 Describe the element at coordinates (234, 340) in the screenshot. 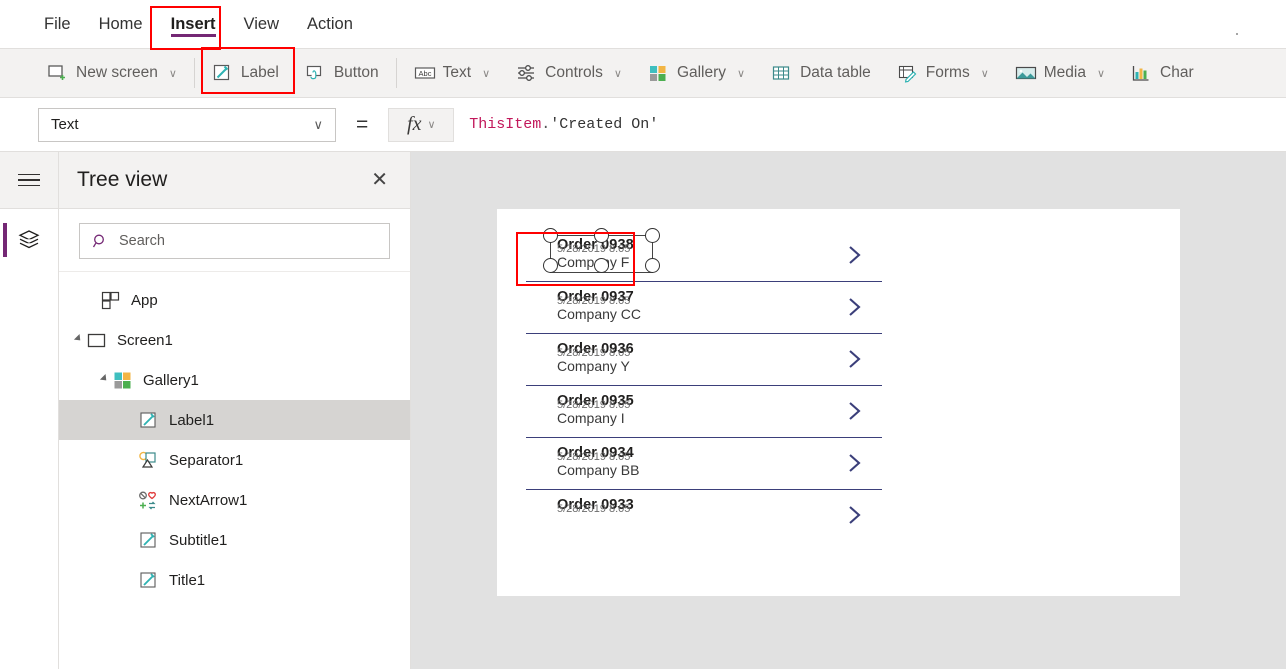

I see `tree-item-screen1: Screen1` at that location.